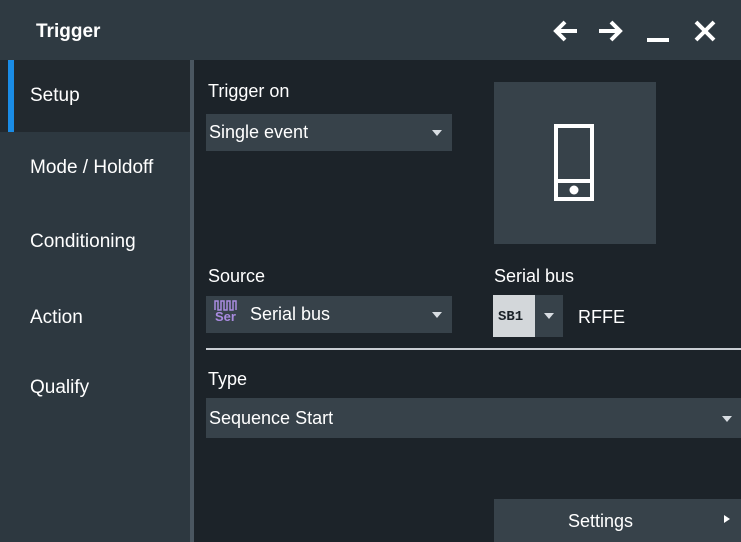  Describe the element at coordinates (601, 521) in the screenshot. I see `settings-button-label: Settings` at that location.